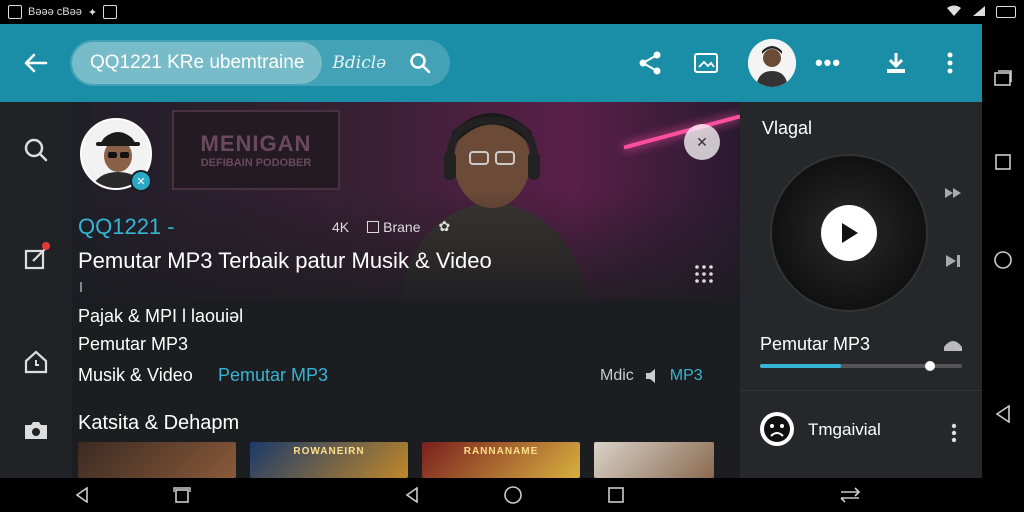 The height and width of the screenshot is (512, 1024). I want to click on back-nav-button, so click(1003, 414).